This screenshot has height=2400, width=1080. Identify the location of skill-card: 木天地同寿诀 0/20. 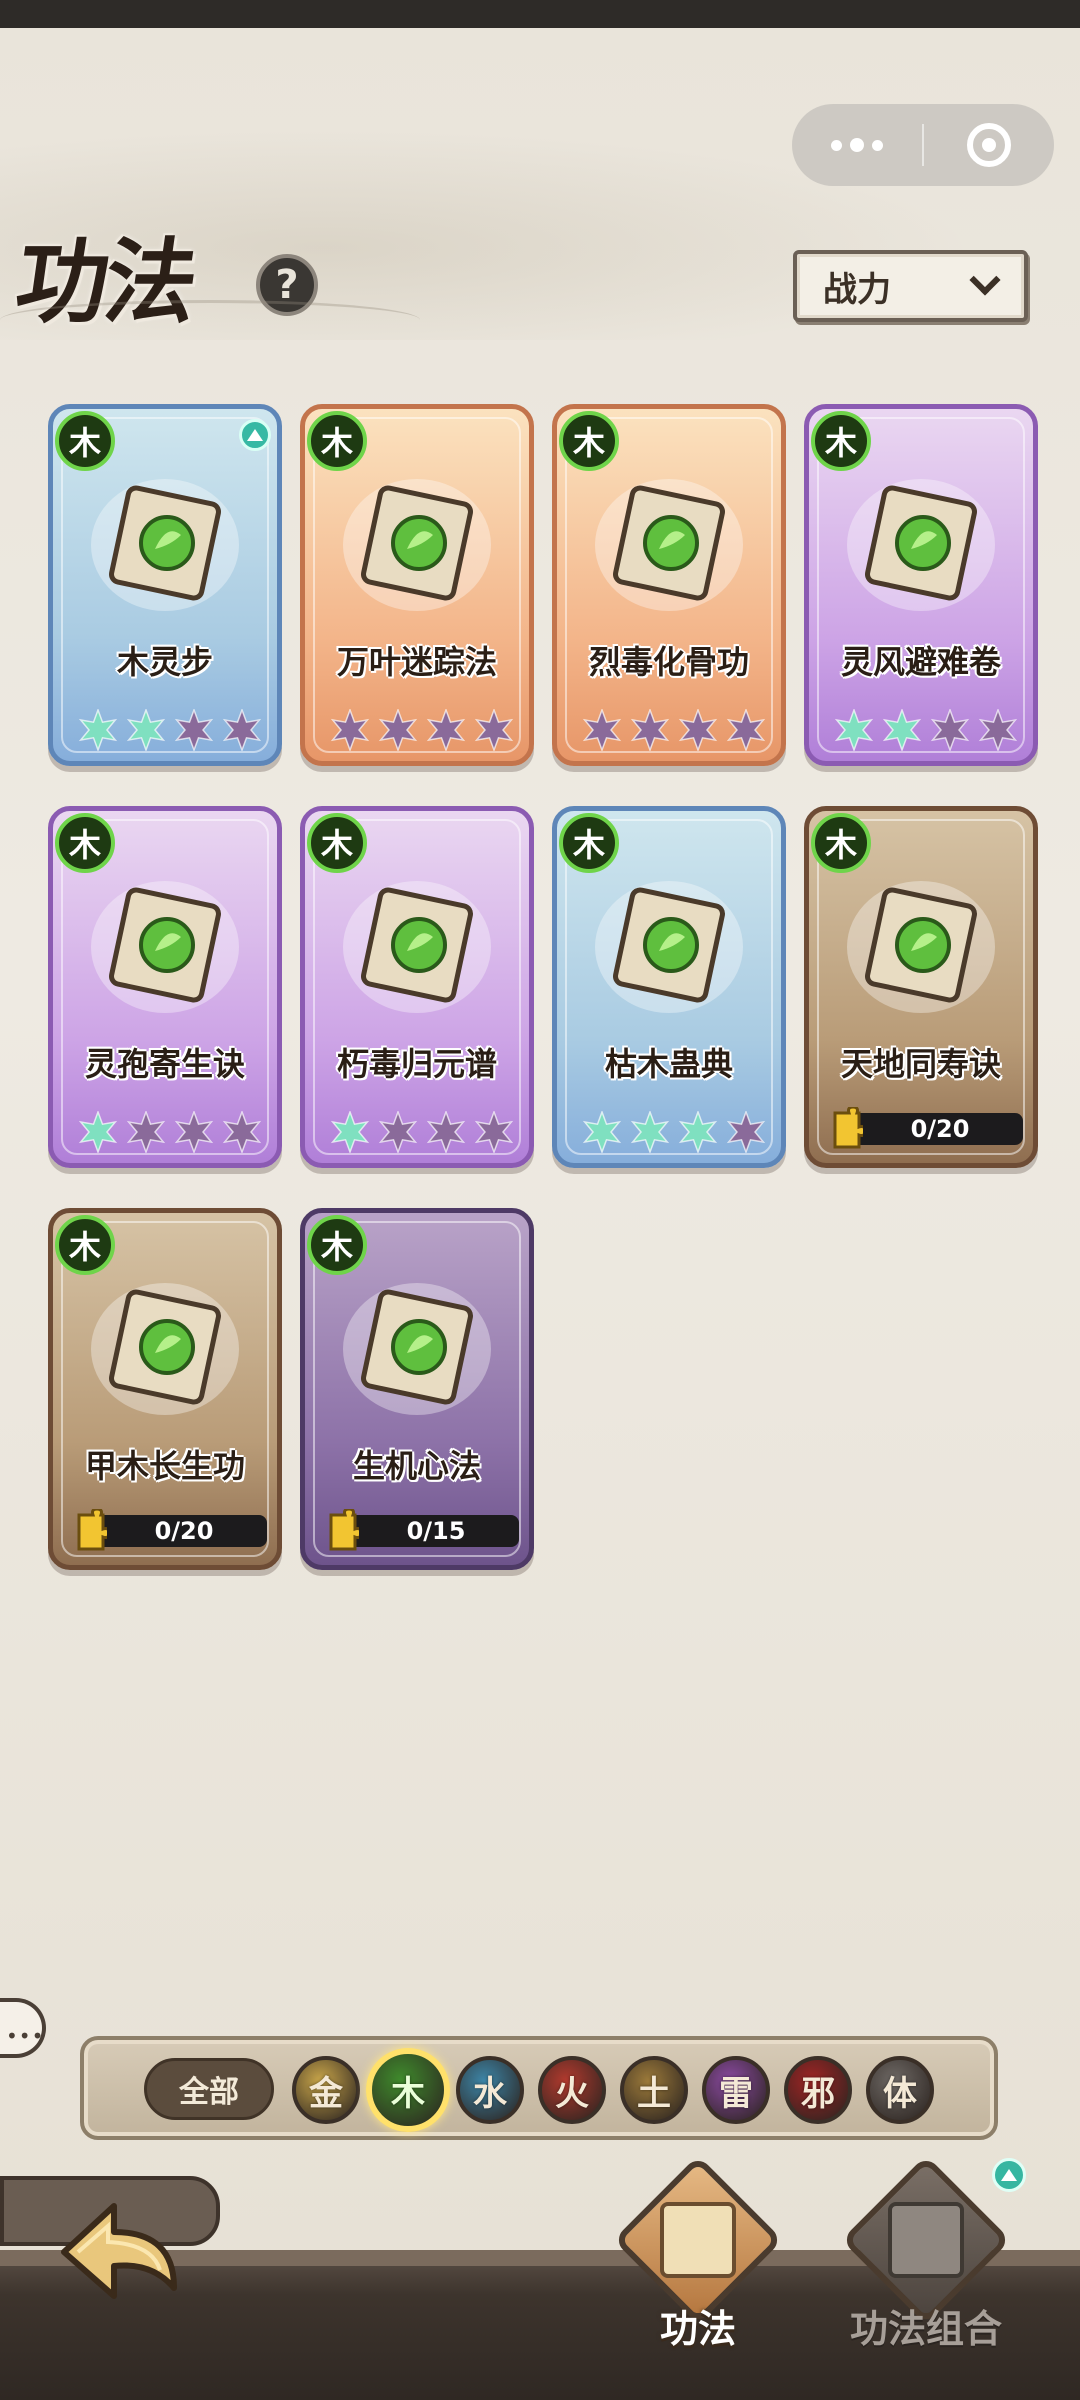
(921, 987).